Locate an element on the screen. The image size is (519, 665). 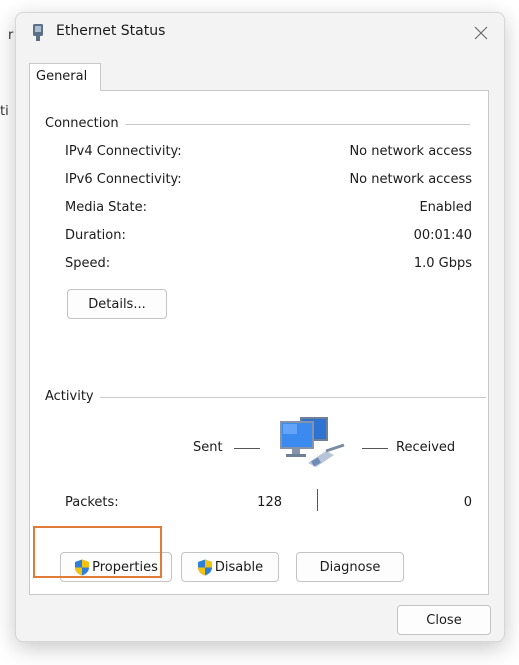
close-button: Close is located at coordinates (444, 620).